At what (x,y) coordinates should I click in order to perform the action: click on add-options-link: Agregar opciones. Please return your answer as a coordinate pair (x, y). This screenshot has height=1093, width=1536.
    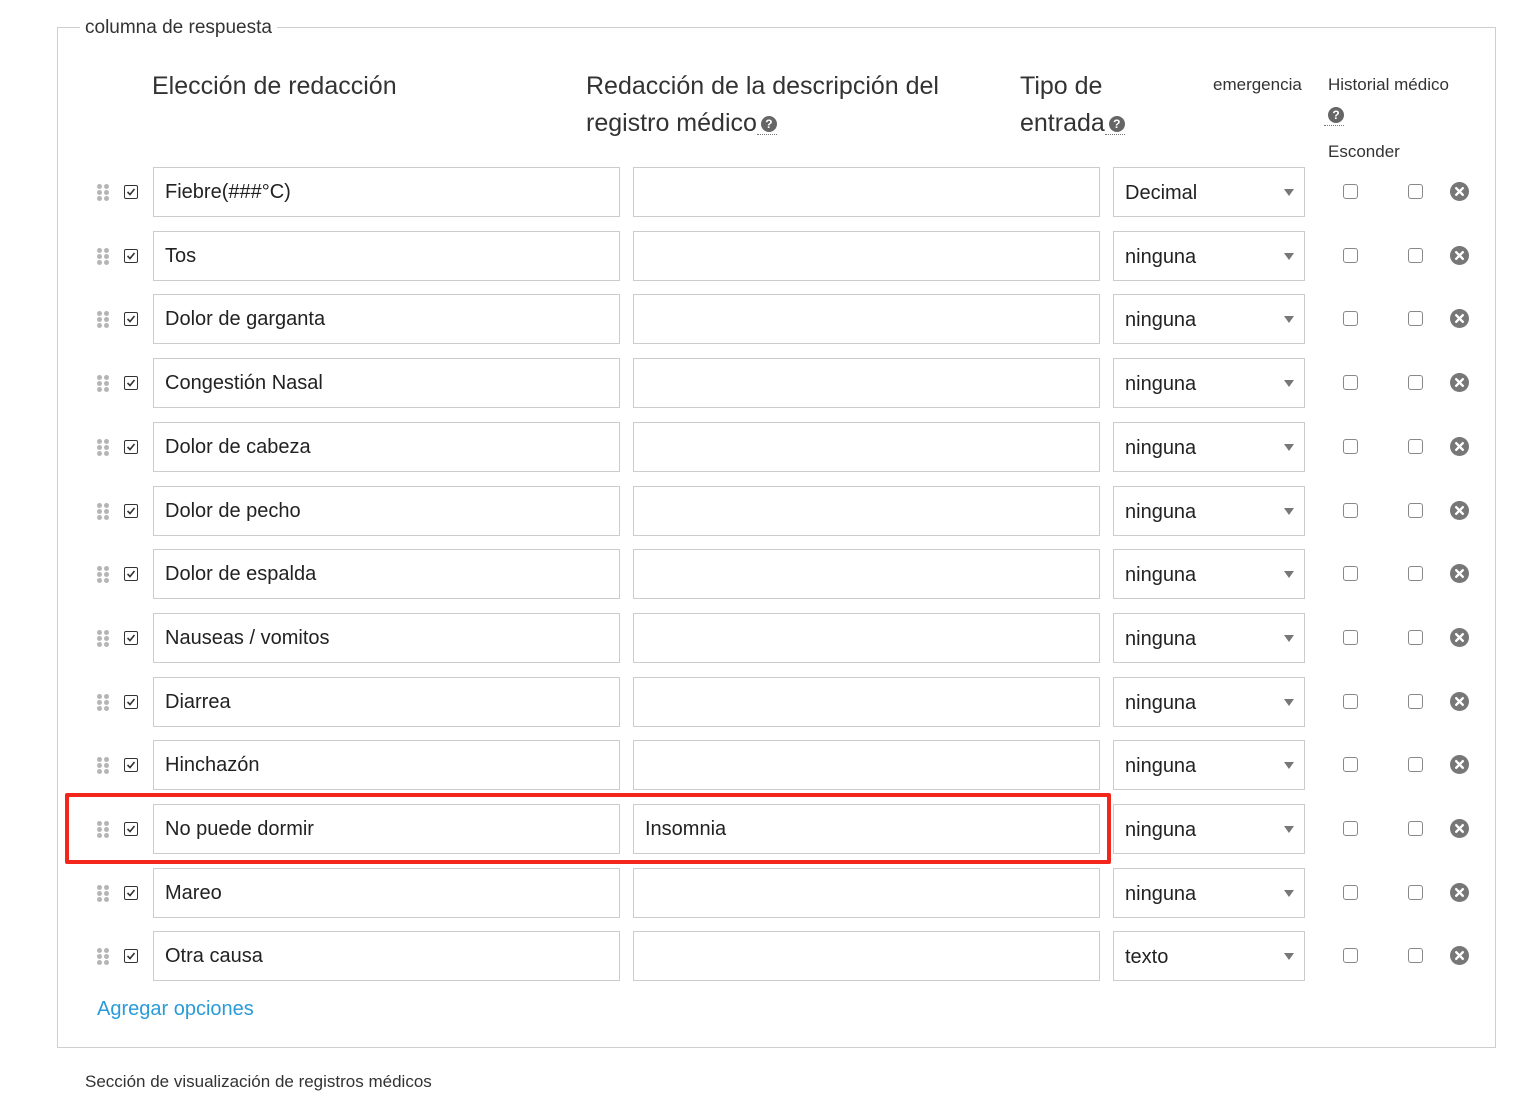
    Looking at the image, I should click on (175, 1009).